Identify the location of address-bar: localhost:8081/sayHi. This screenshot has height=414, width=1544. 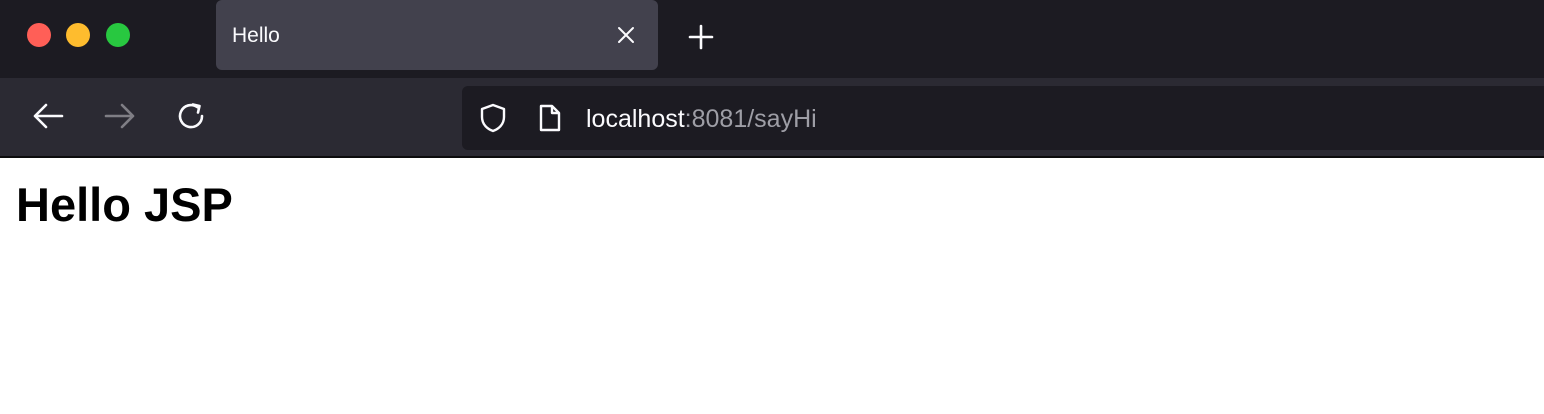
(1003, 118).